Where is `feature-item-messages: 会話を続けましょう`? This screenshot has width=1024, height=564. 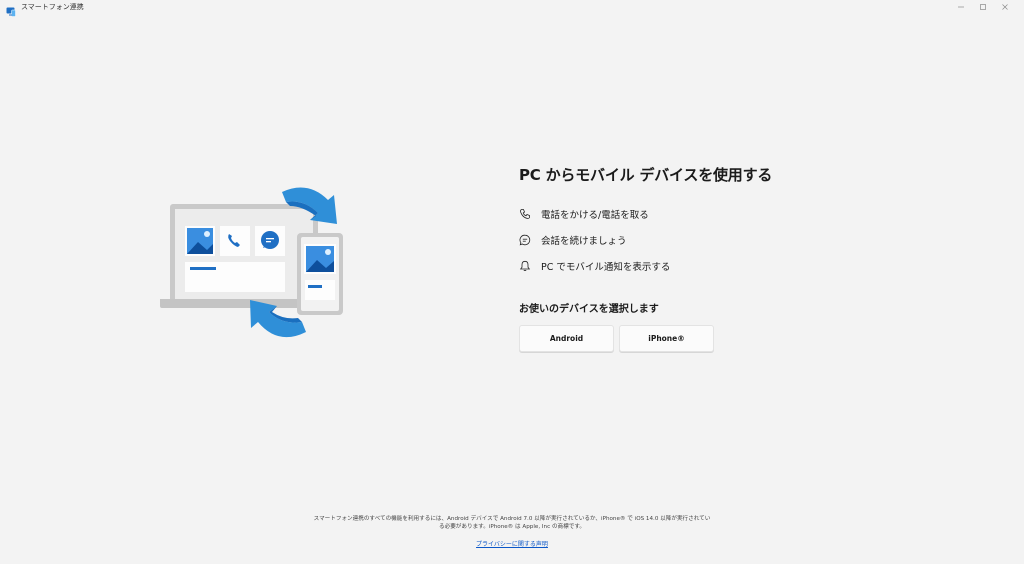
feature-item-messages: 会話を続けましょう is located at coordinates (573, 240).